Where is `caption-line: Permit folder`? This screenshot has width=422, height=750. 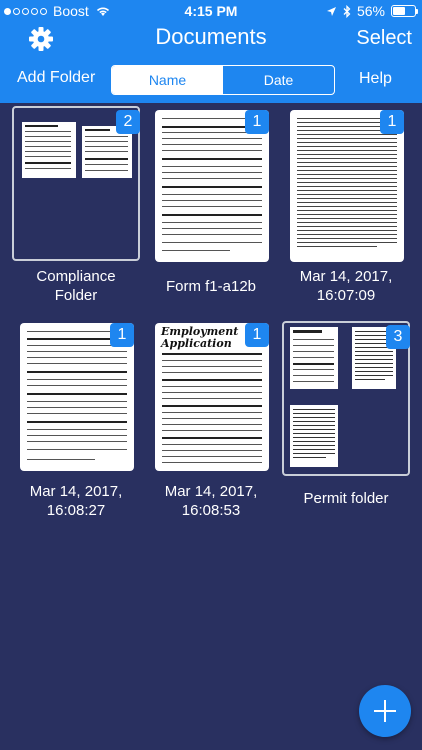
caption-line: Permit folder is located at coordinates (346, 498).